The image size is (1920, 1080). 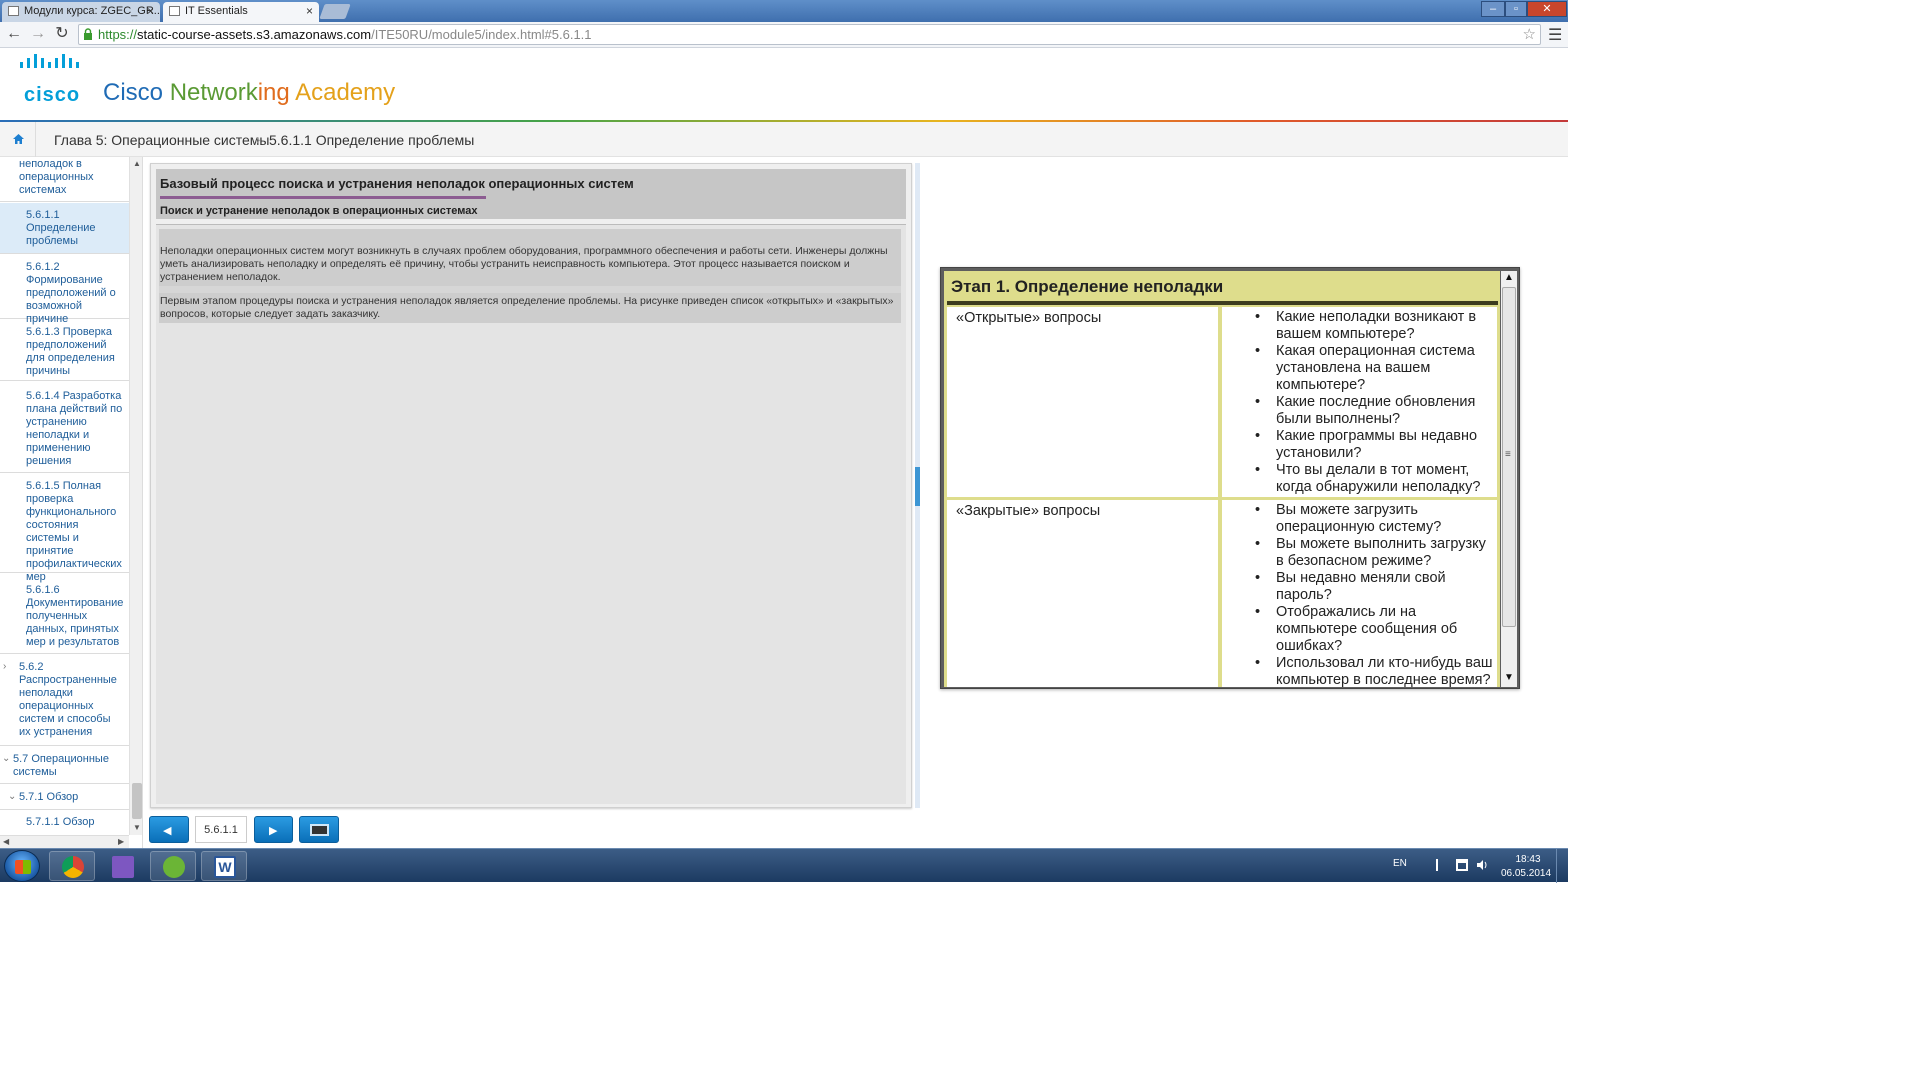 I want to click on windows-logo-icon, so click(x=23, y=867).